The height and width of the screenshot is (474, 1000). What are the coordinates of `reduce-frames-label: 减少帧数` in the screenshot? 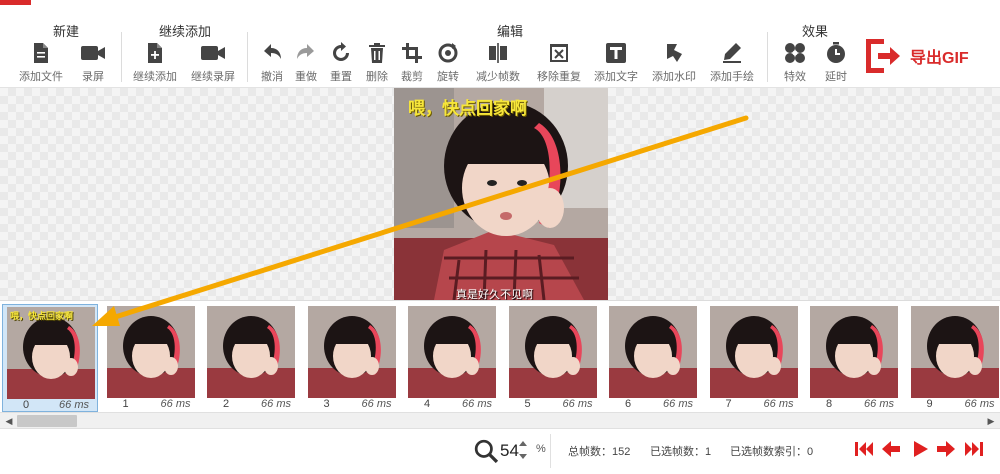 It's located at (498, 77).